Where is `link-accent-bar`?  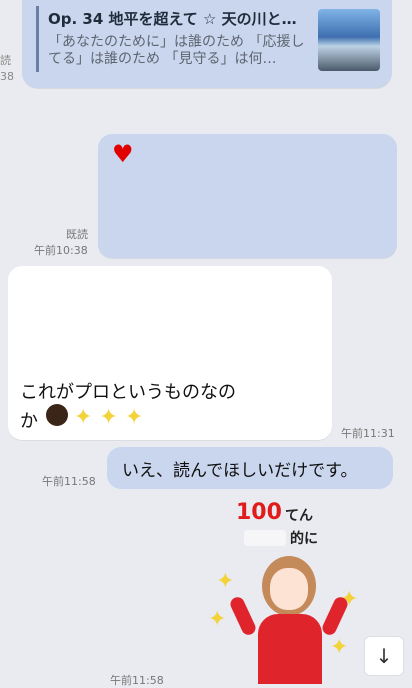
link-accent-bar is located at coordinates (37, 39).